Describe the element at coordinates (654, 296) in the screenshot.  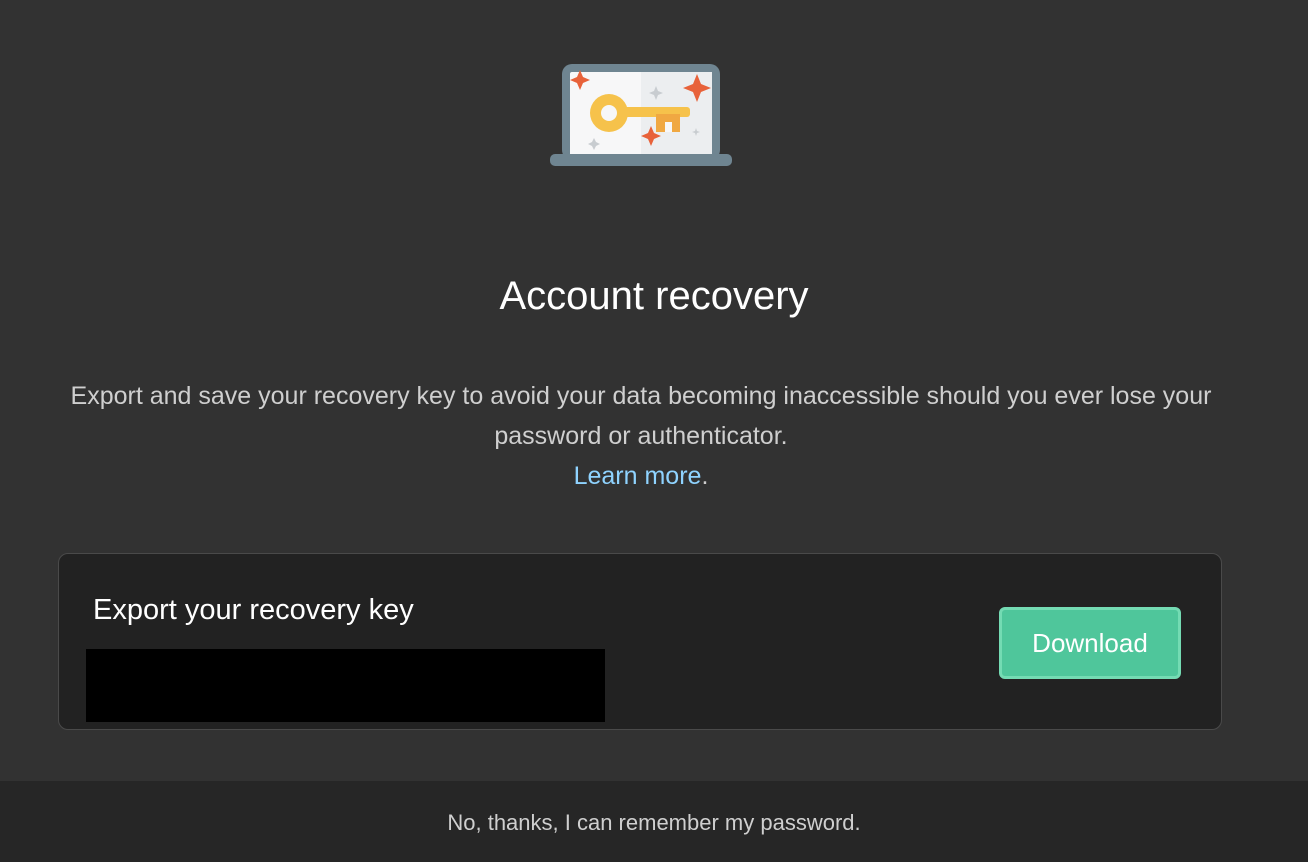
I see `page-title: Account recovery` at that location.